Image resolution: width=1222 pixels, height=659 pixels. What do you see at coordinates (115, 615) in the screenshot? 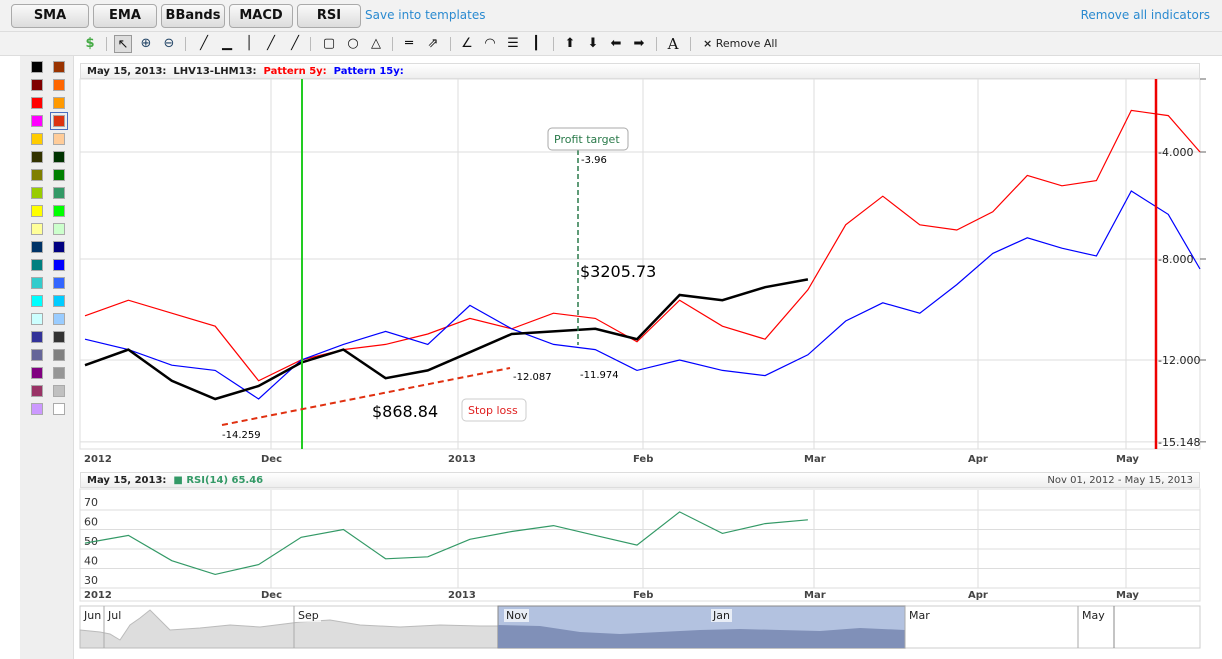
I see `navigator-label: Jul` at bounding box center [115, 615].